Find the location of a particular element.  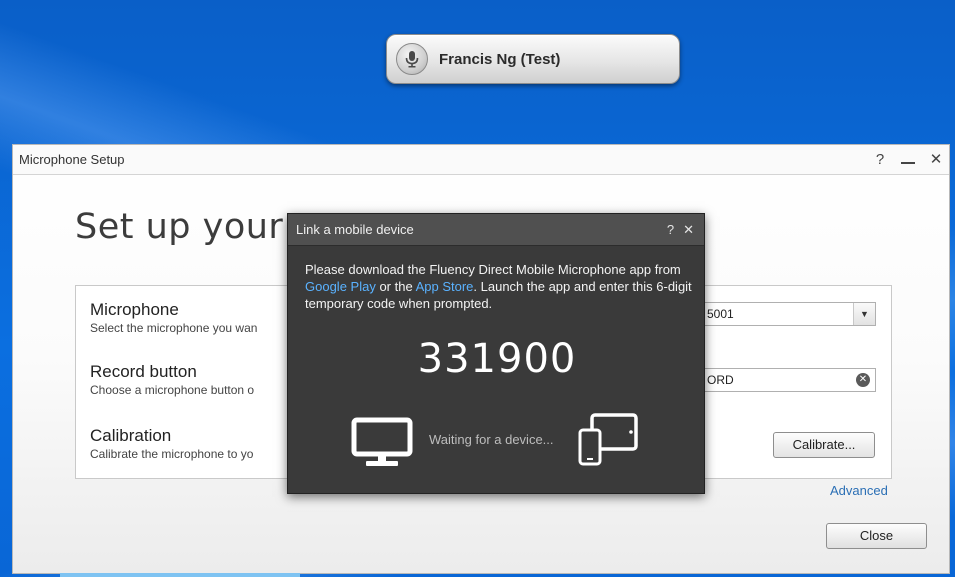

app-store-link: App Store is located at coordinates (445, 286).